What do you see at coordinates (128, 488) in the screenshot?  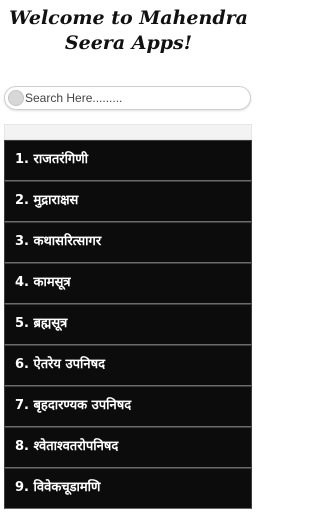 I see `list-item: 9. विवेकचूडामणि` at bounding box center [128, 488].